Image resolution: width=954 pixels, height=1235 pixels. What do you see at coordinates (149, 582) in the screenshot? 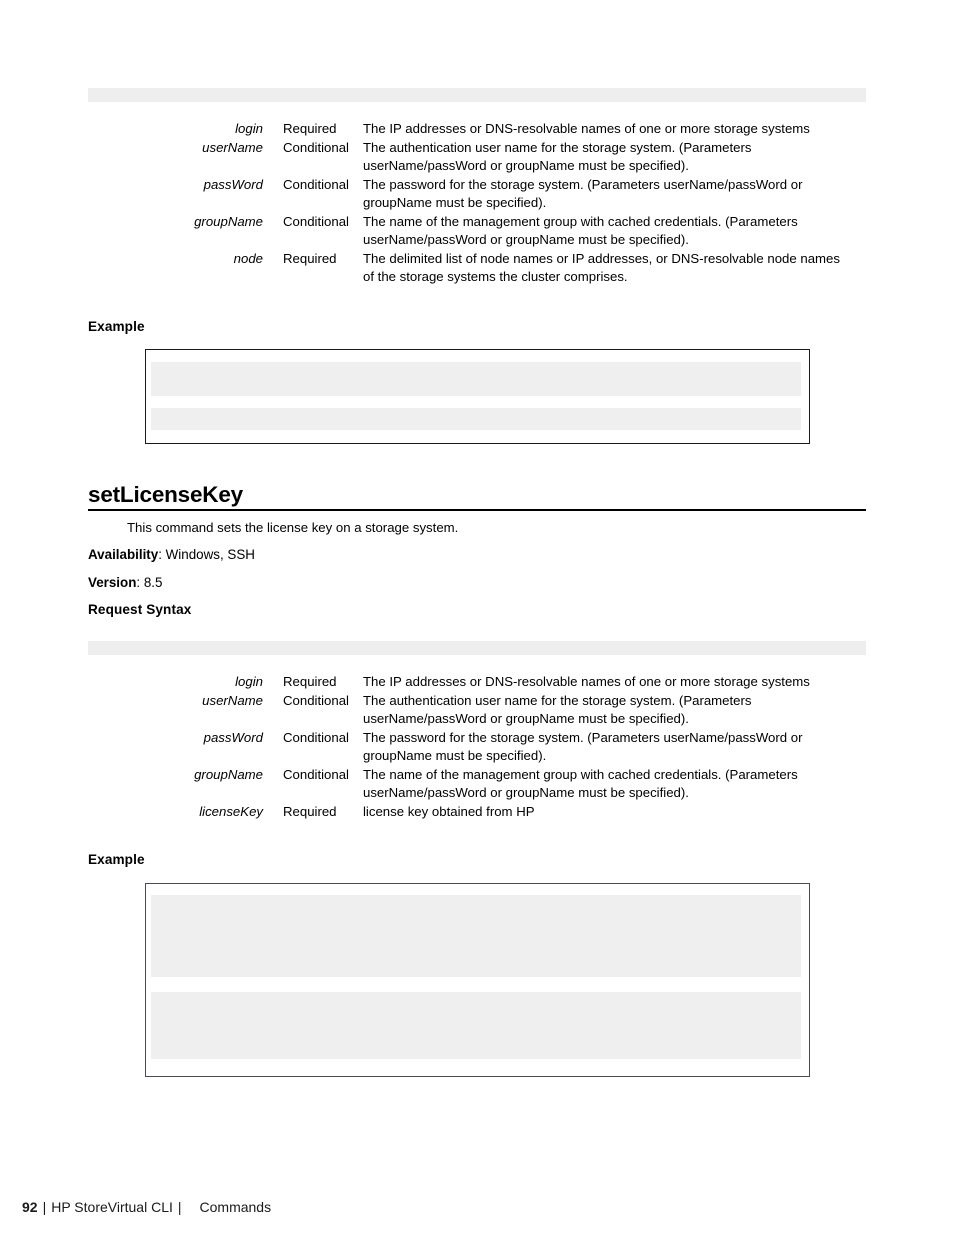
I see `version-value: : 8.5` at bounding box center [149, 582].